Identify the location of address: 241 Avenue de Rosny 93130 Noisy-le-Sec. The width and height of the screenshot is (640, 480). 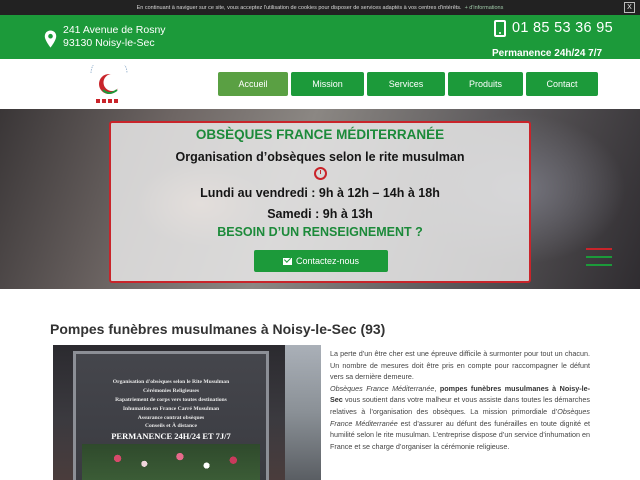
(114, 37).